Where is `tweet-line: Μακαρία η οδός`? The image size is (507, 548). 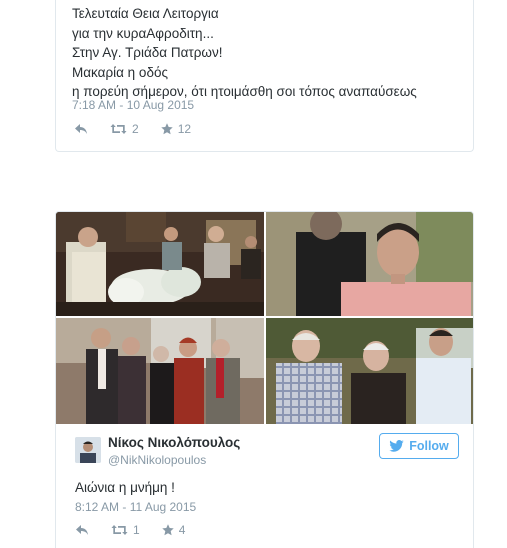
tweet-line: Μακαρία η οδός is located at coordinates (120, 72).